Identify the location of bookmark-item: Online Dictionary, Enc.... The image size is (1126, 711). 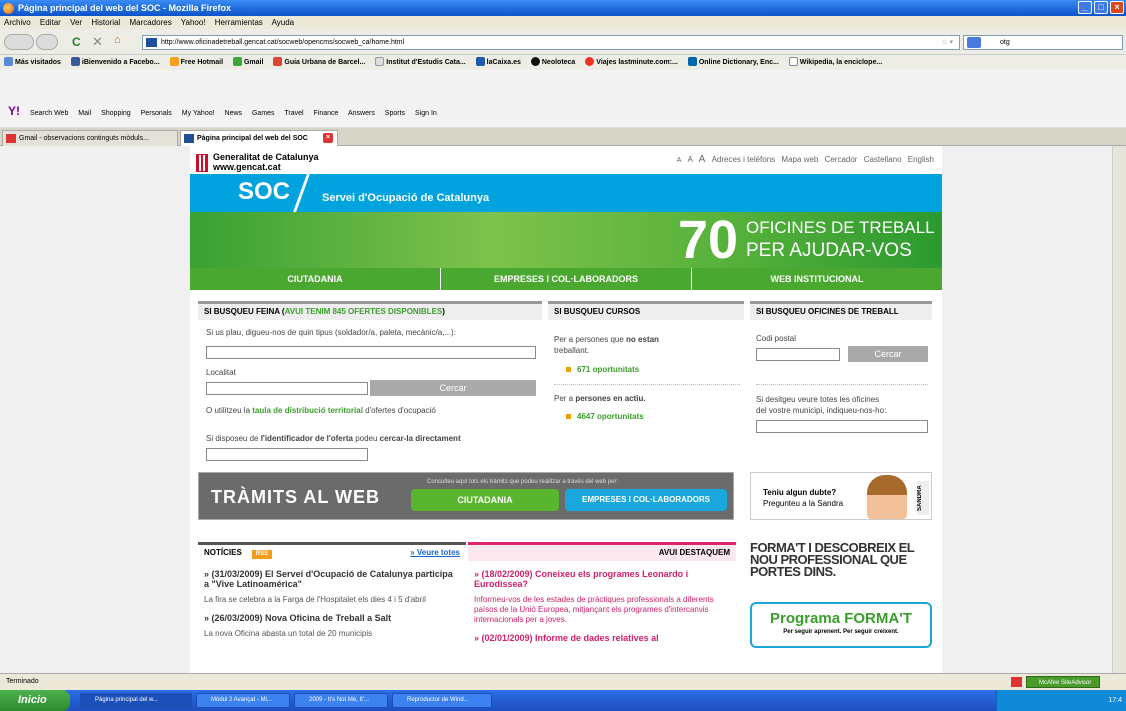
(733, 61).